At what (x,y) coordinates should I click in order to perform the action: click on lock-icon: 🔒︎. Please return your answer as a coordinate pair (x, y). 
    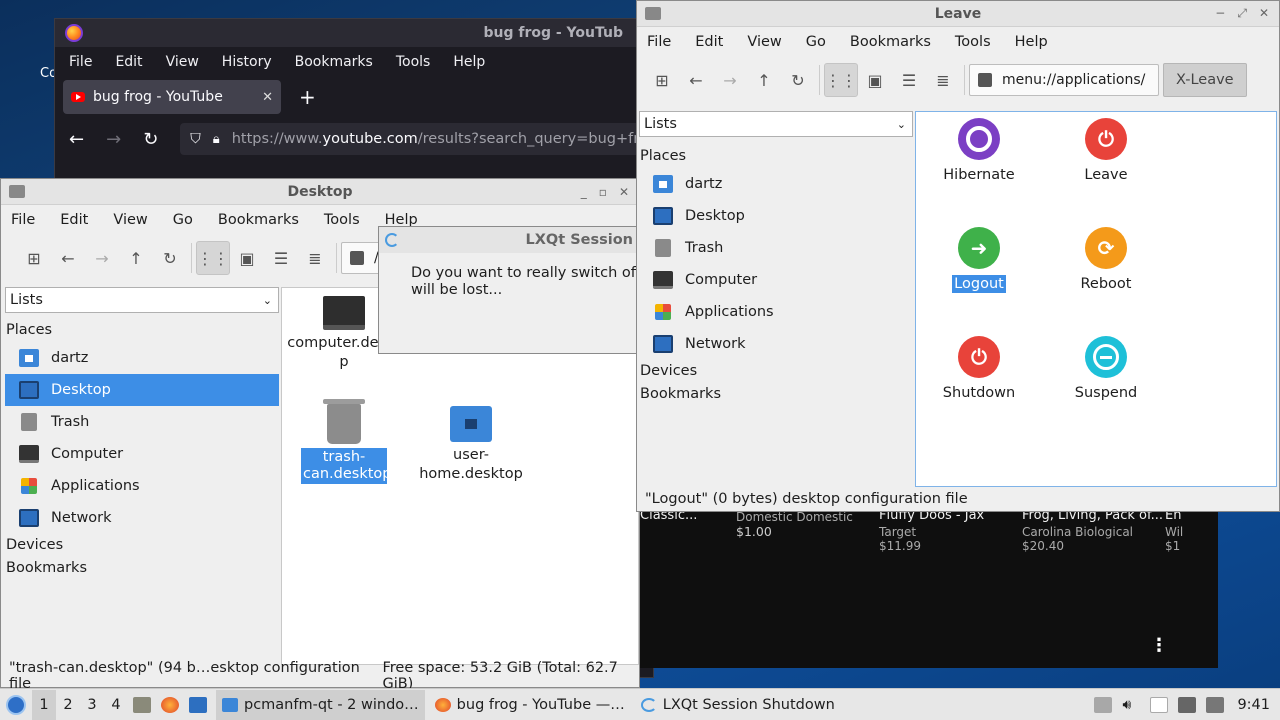
    Looking at the image, I should click on (216, 139).